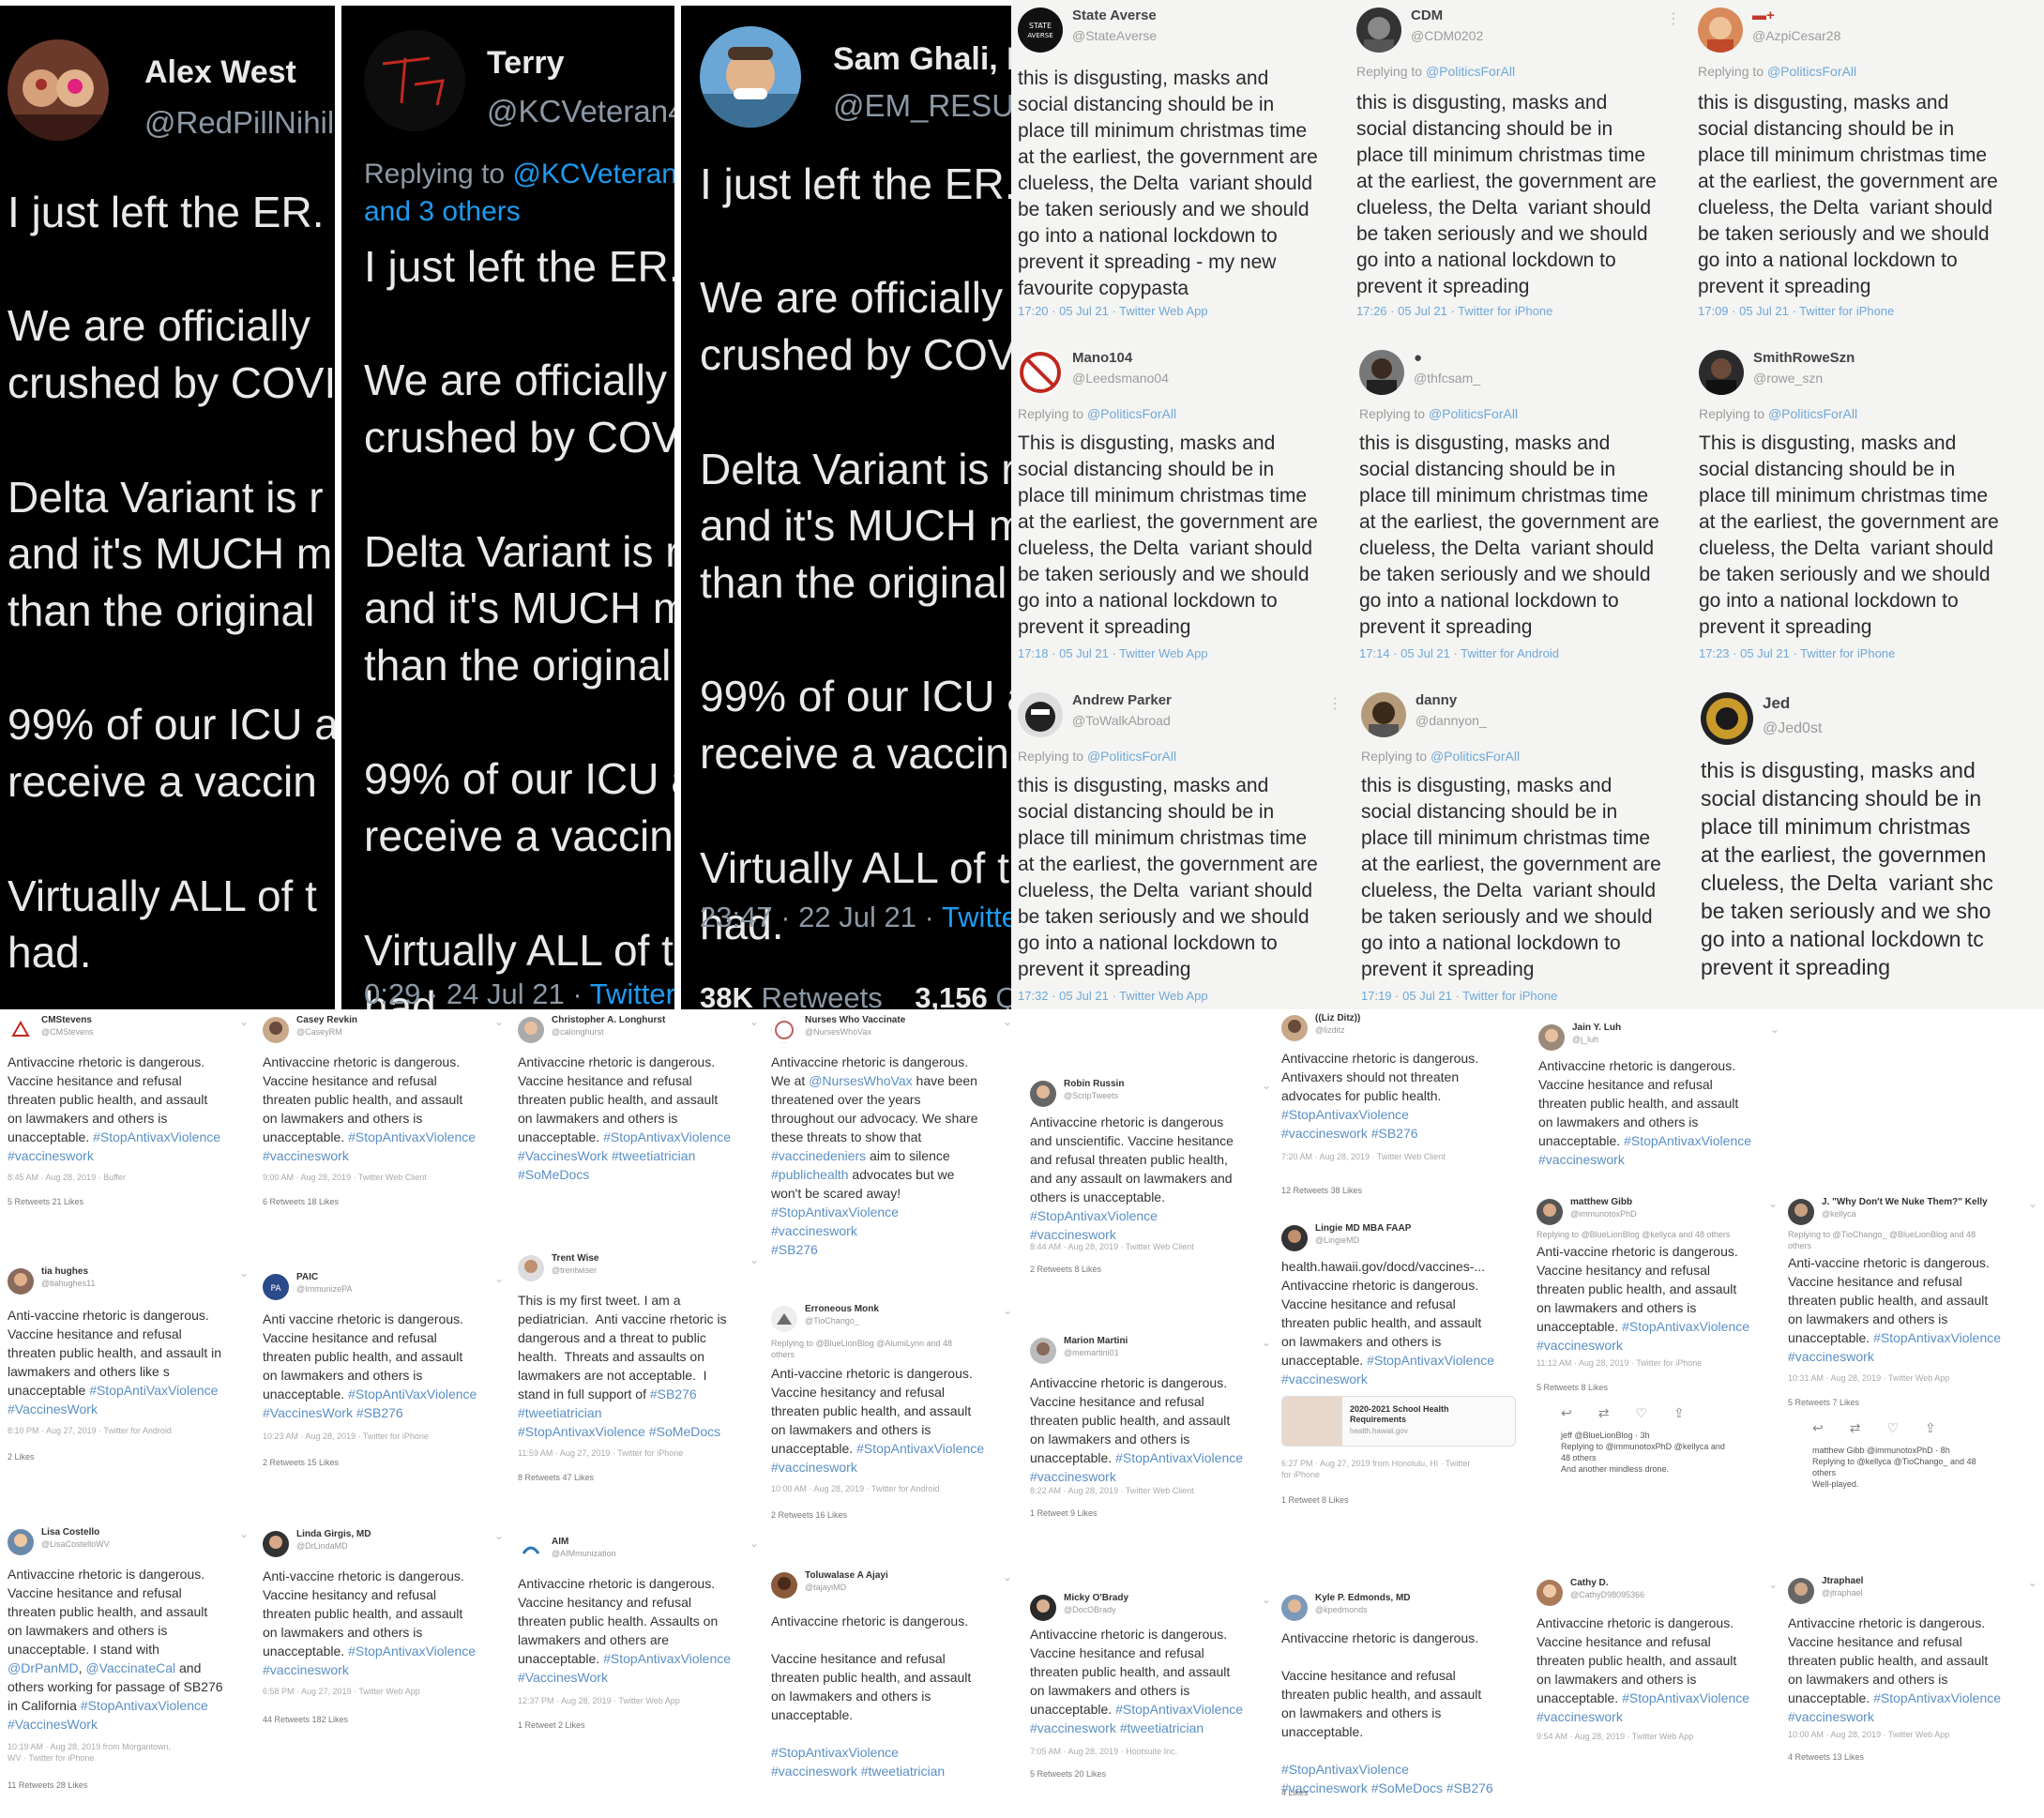  Describe the element at coordinates (1363, 1598) in the screenshot. I see `display-name: Kyle P. Edmonds, MD` at that location.